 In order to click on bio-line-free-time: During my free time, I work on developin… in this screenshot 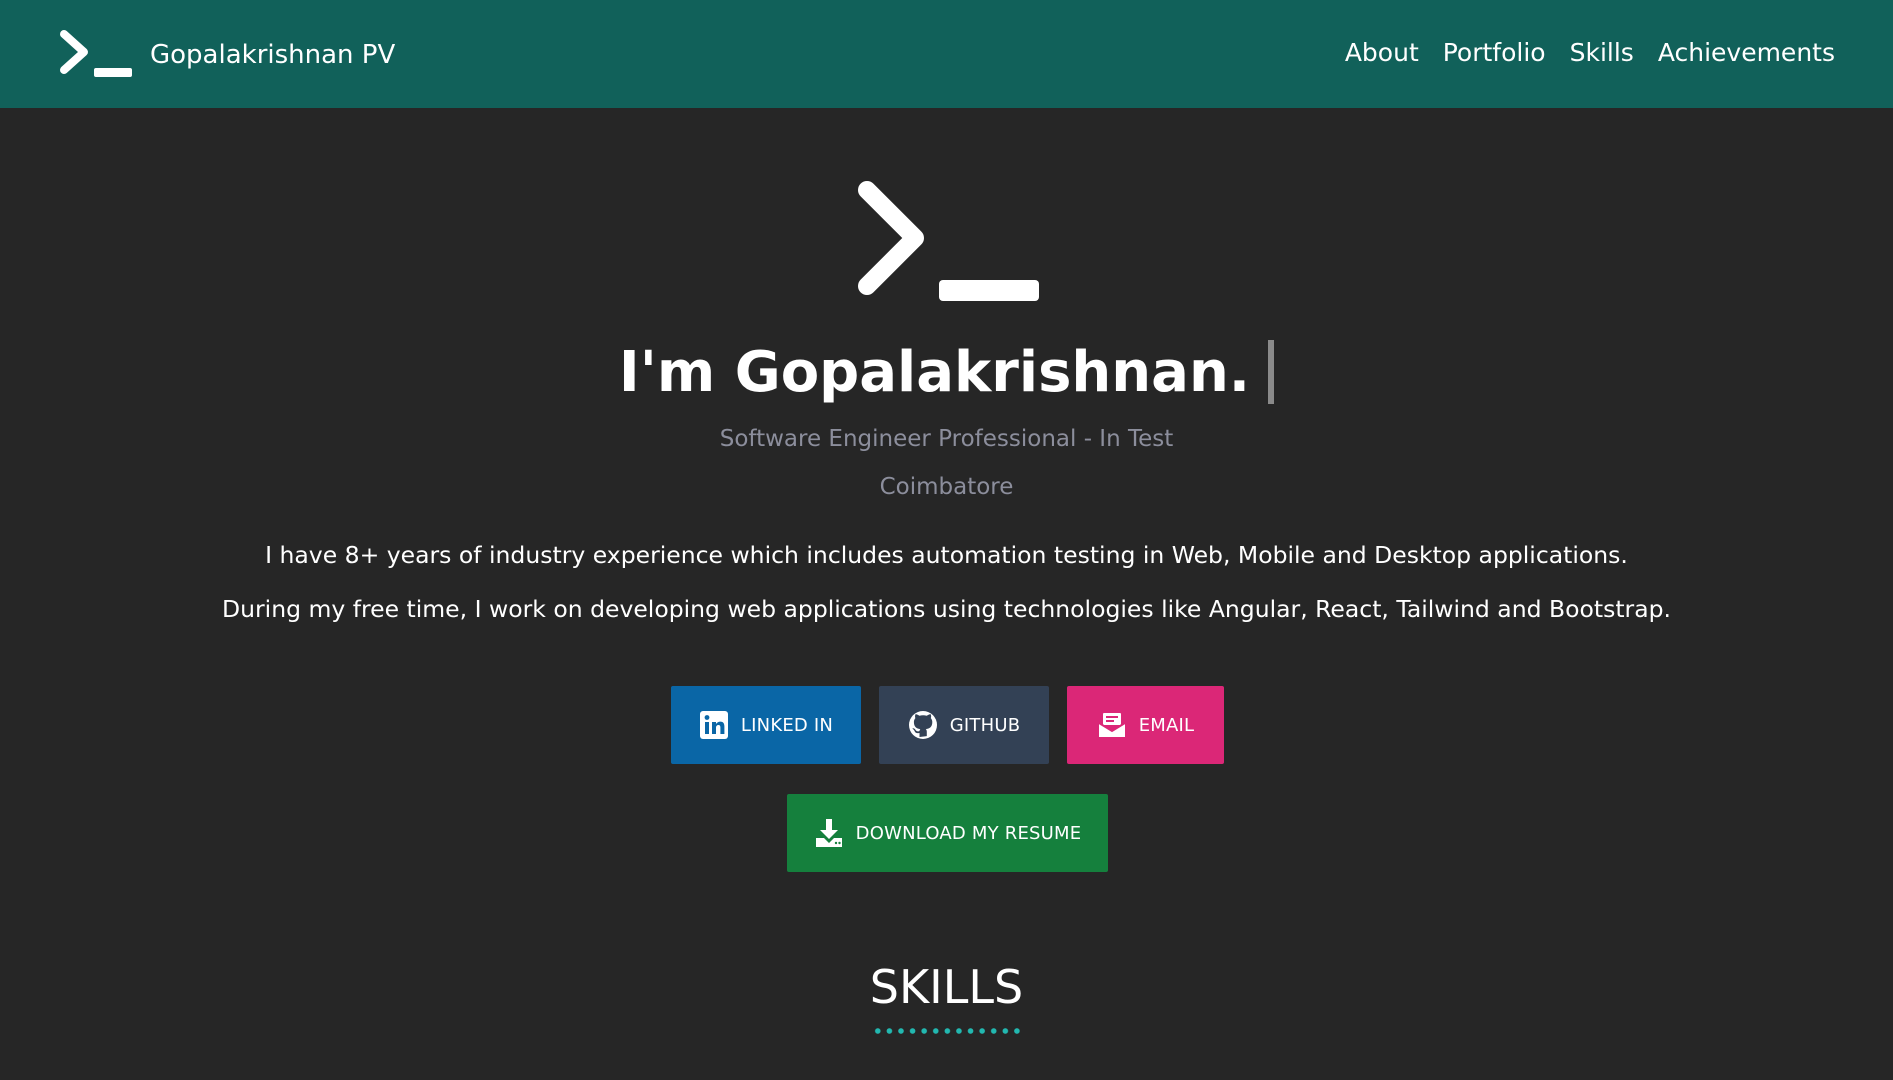, I will do `click(946, 609)`.